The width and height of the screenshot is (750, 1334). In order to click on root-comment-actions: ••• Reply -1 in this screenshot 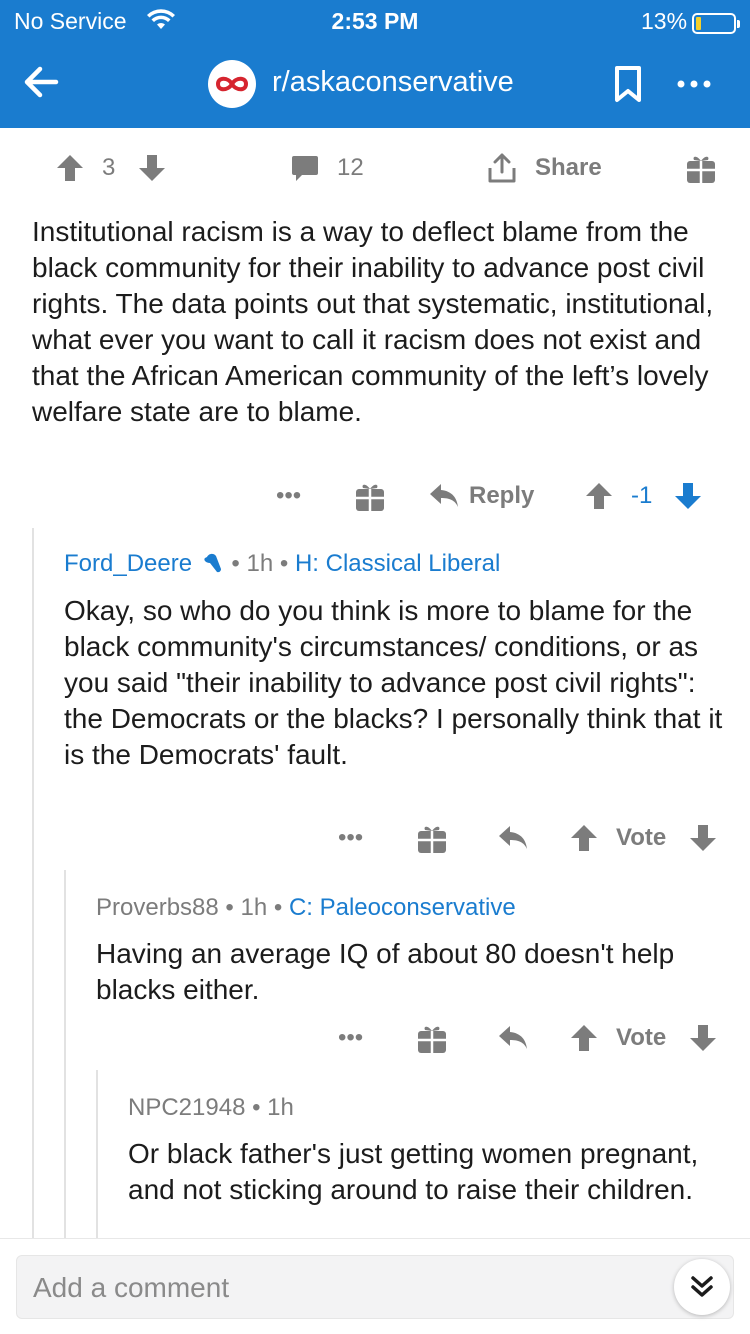, I will do `click(375, 496)`.